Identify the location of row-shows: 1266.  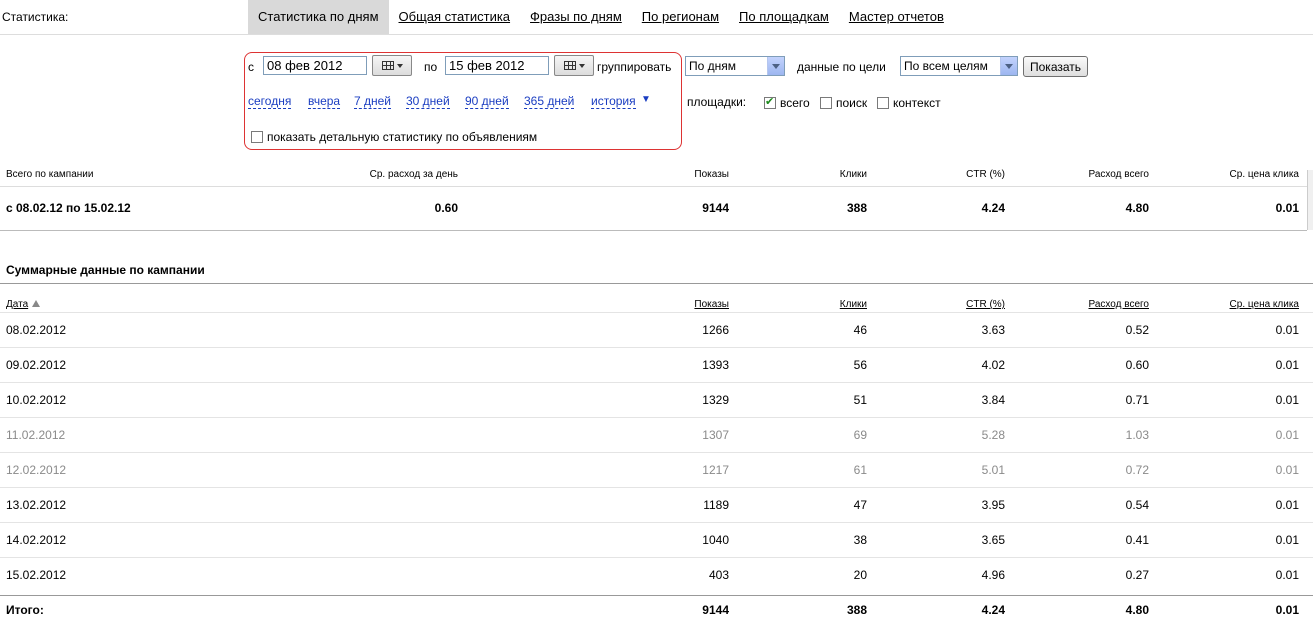
(715, 330).